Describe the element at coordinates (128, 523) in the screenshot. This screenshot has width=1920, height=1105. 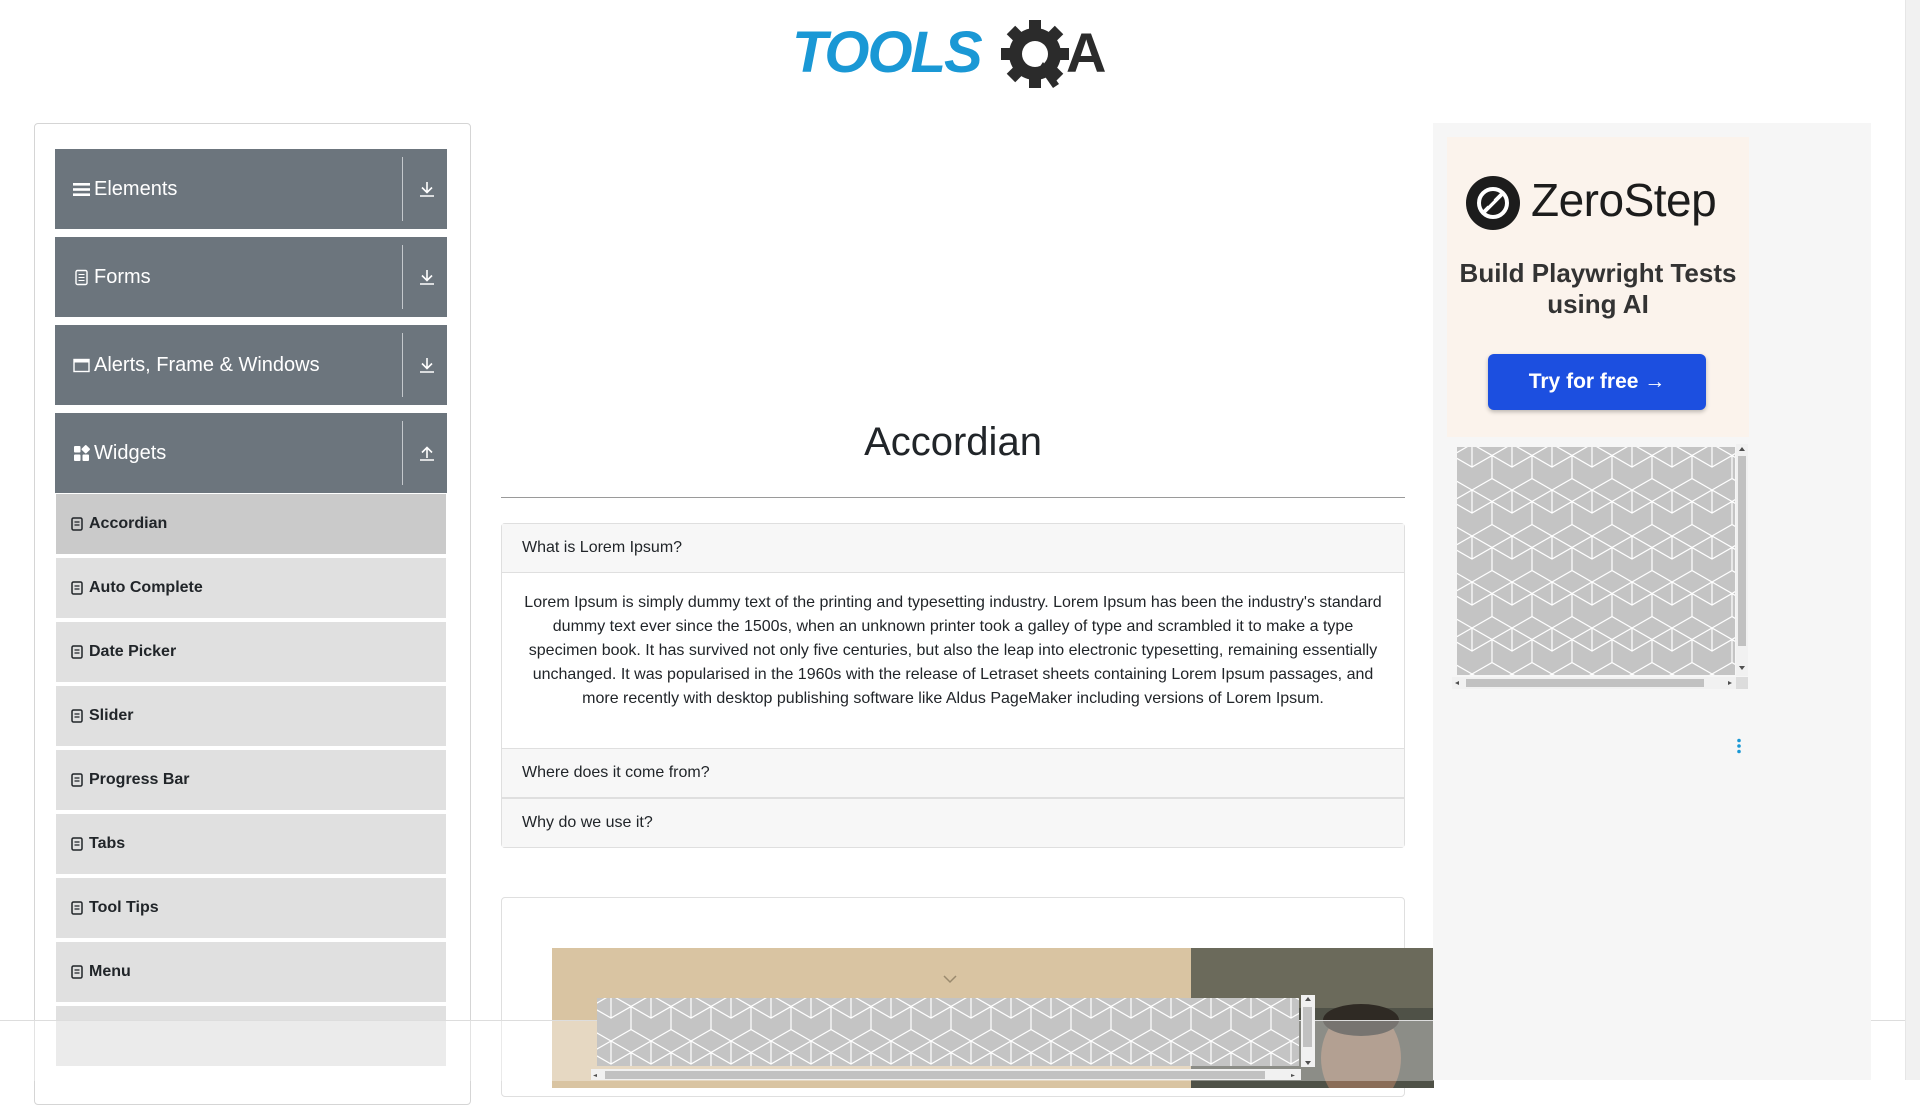
I see `sidebar-item-label: Accordian` at that location.